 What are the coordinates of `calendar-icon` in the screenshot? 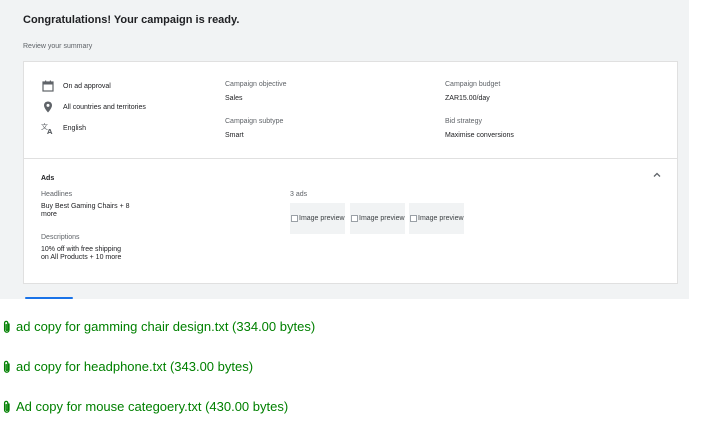 It's located at (48, 86).